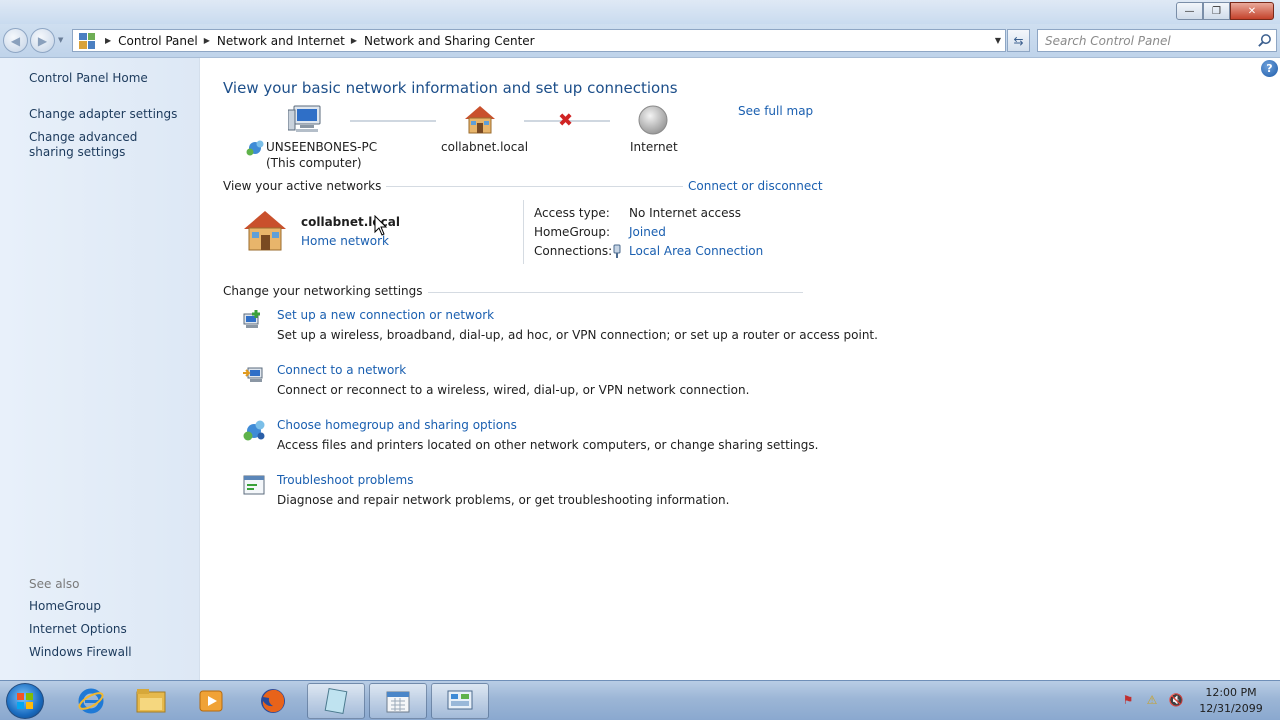  Describe the element at coordinates (281, 41) in the screenshot. I see `breadcrumb-network-and-internet: Network and Internet` at that location.